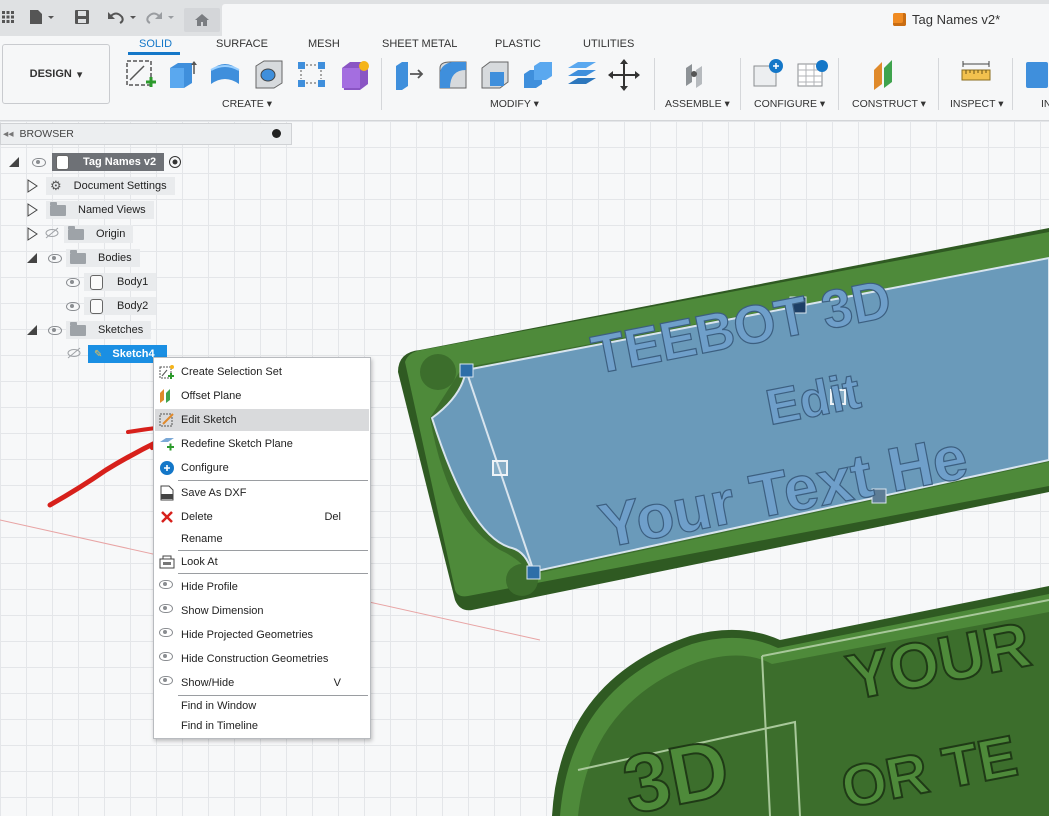 This screenshot has height=816, width=1049. Describe the element at coordinates (242, 44) in the screenshot. I see `tab-surface: SURFACE` at that location.